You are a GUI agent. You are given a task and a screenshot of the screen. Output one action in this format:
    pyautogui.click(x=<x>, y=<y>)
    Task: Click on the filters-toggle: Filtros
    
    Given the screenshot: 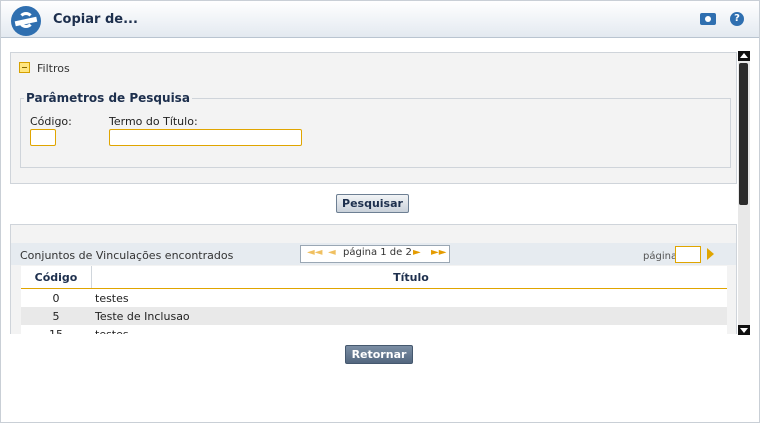 What is the action you would take?
    pyautogui.click(x=44, y=68)
    